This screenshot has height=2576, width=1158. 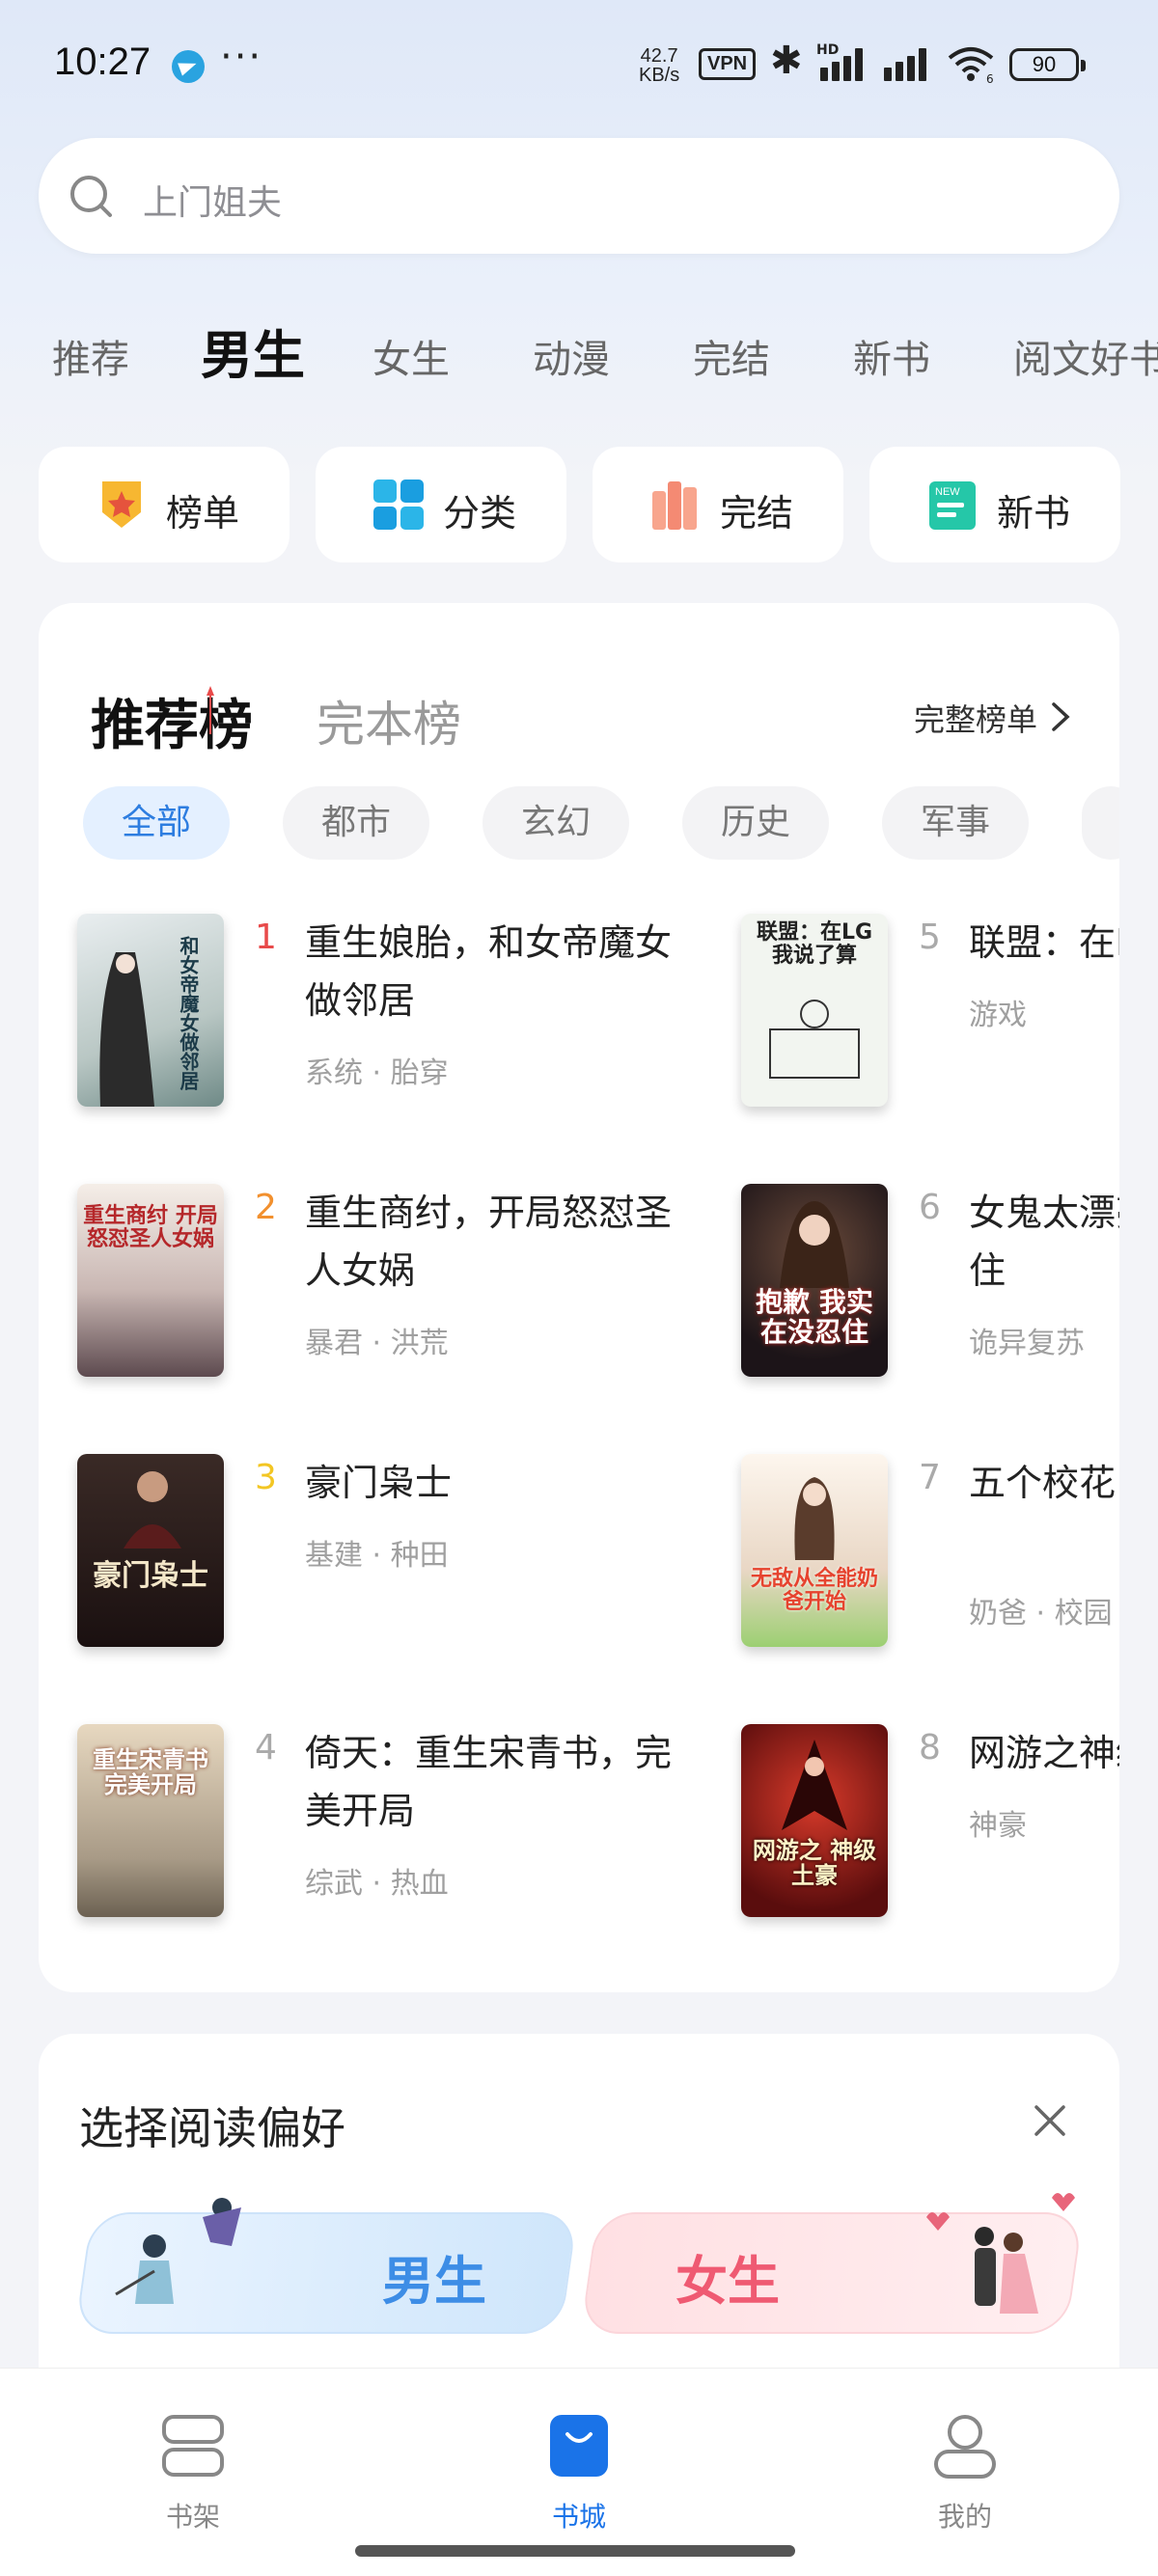 What do you see at coordinates (930, 1207) in the screenshot?
I see `rank-number: 6` at bounding box center [930, 1207].